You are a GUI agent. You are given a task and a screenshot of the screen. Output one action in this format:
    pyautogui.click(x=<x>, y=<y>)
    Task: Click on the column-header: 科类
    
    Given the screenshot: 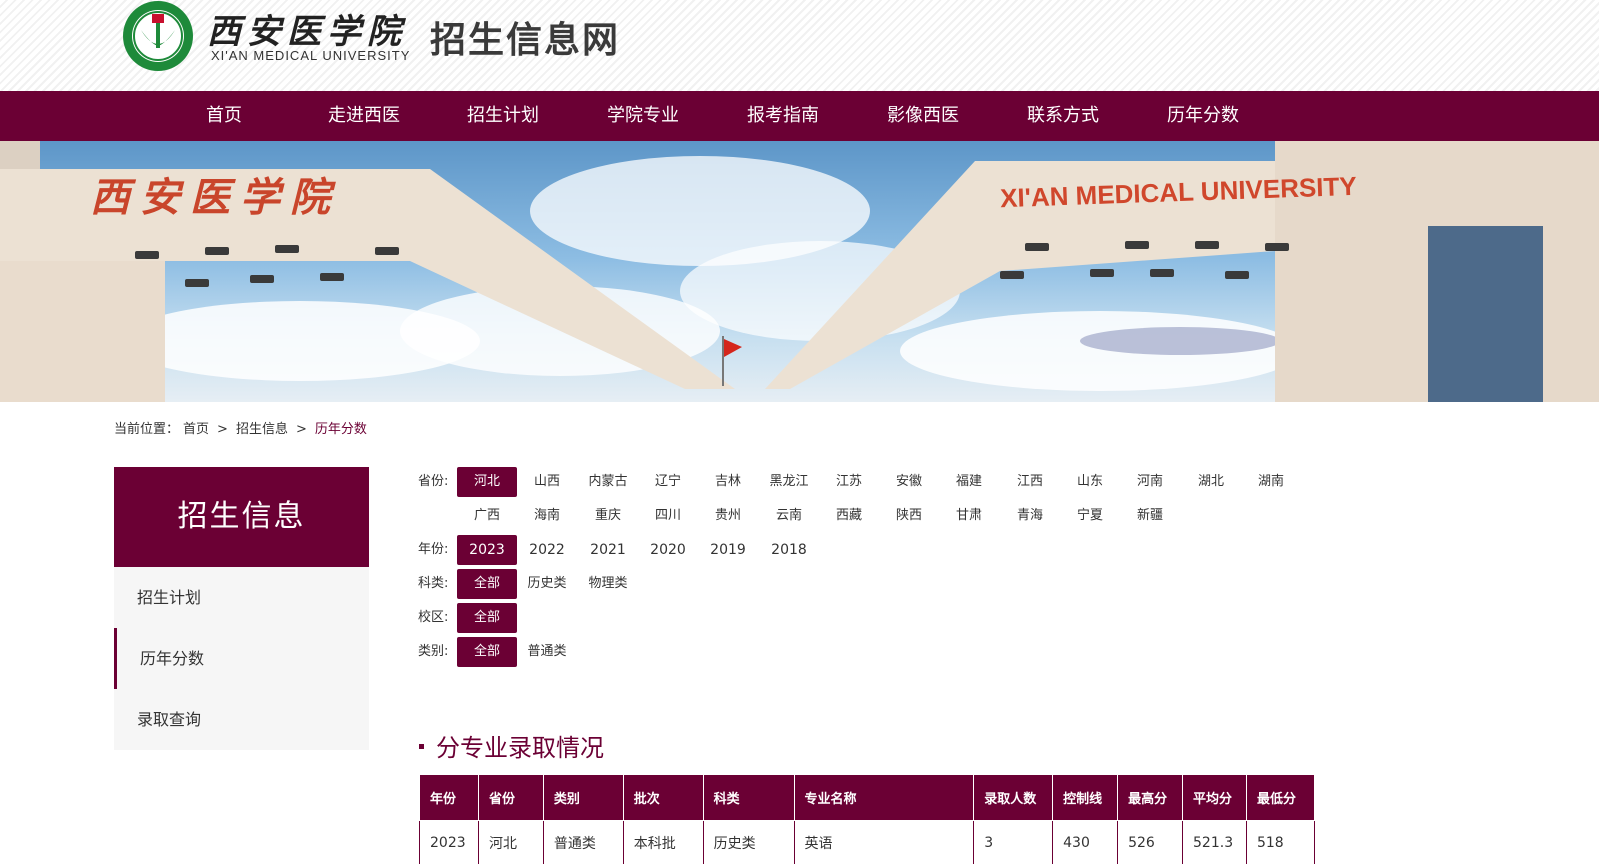 What is the action you would take?
    pyautogui.click(x=748, y=798)
    